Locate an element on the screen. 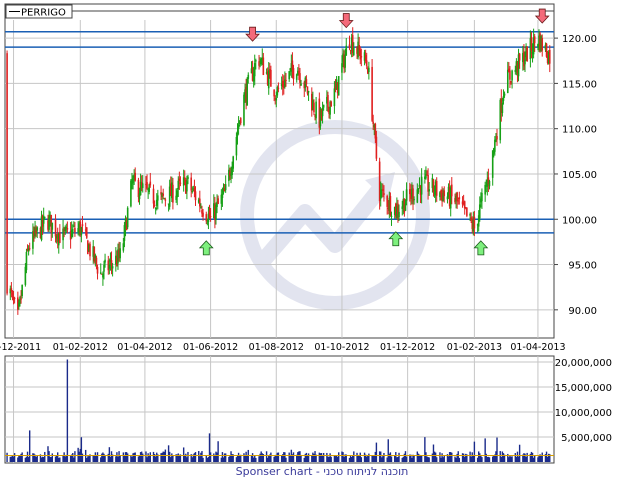 The height and width of the screenshot is (480, 640). x-tick-label: 01-08-2012 is located at coordinates (276, 347).